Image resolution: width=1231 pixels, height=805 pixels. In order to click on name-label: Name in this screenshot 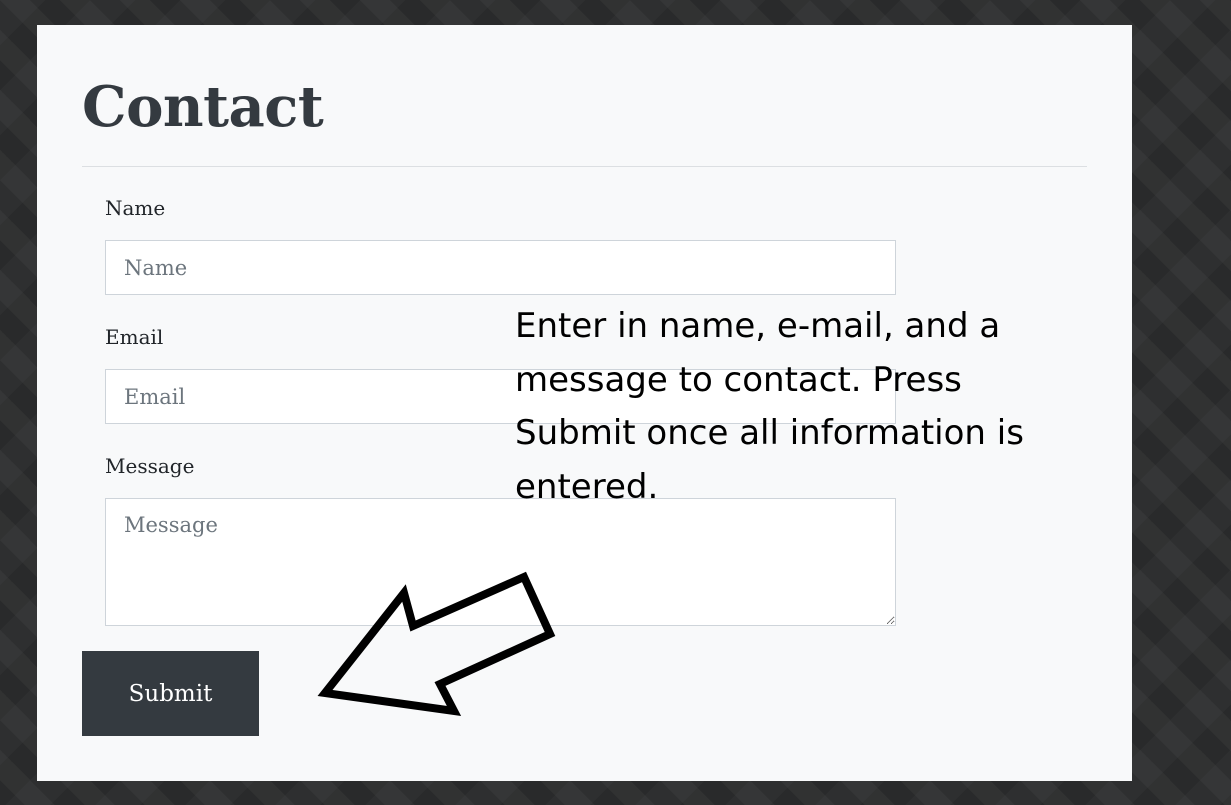, I will do `click(135, 208)`.